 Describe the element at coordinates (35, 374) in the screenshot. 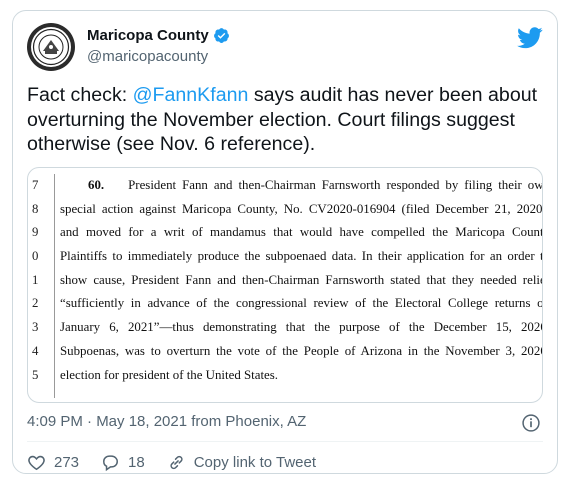

I see `line-number: 5` at that location.